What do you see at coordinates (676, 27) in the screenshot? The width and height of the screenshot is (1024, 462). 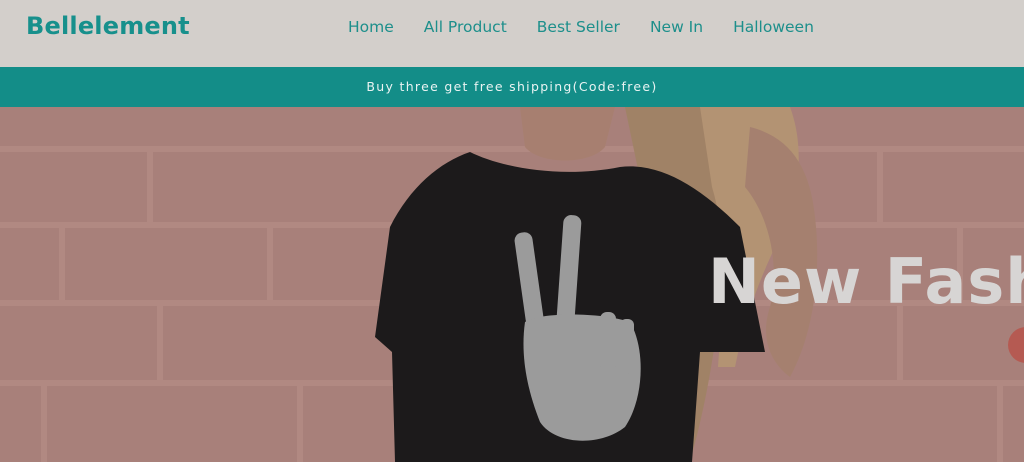 I see `nav-item-new-in: New In` at bounding box center [676, 27].